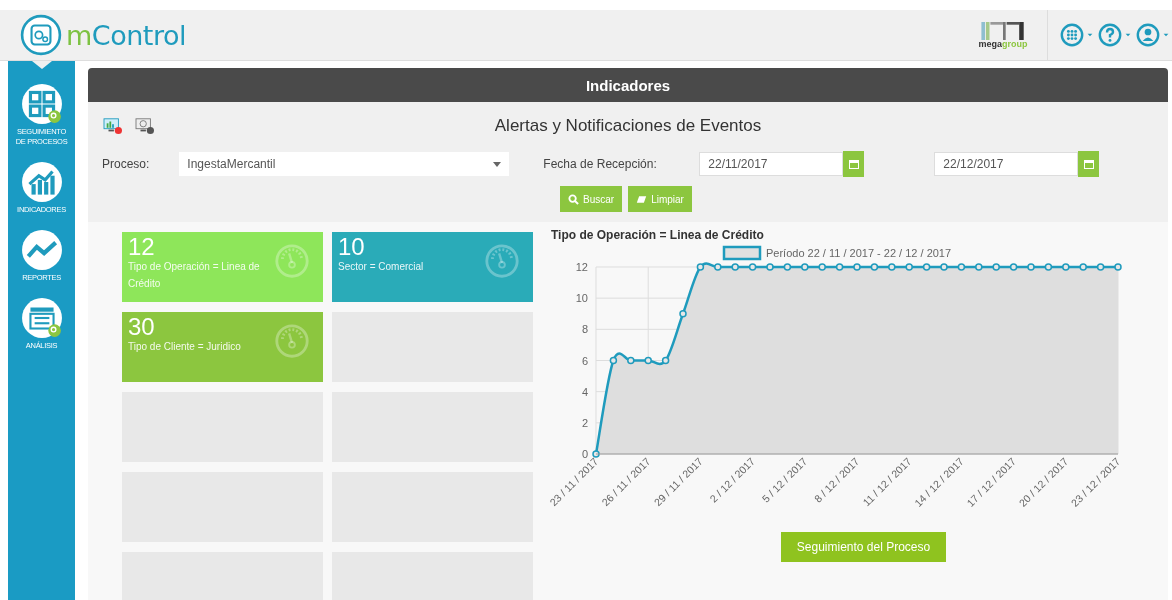  Describe the element at coordinates (1006, 164) in the screenshot. I see `date-to-field: 22/12/2017` at that location.